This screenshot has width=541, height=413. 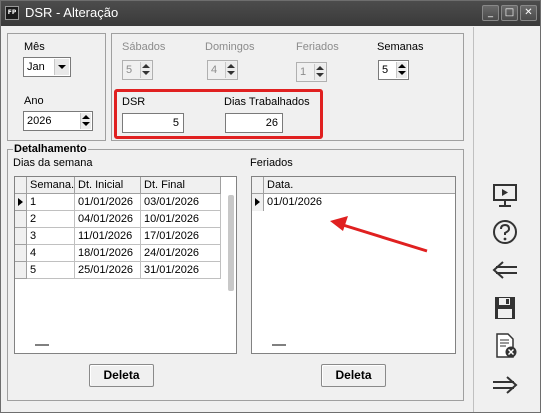 What do you see at coordinates (505, 196) in the screenshot?
I see `monitor-icon` at bounding box center [505, 196].